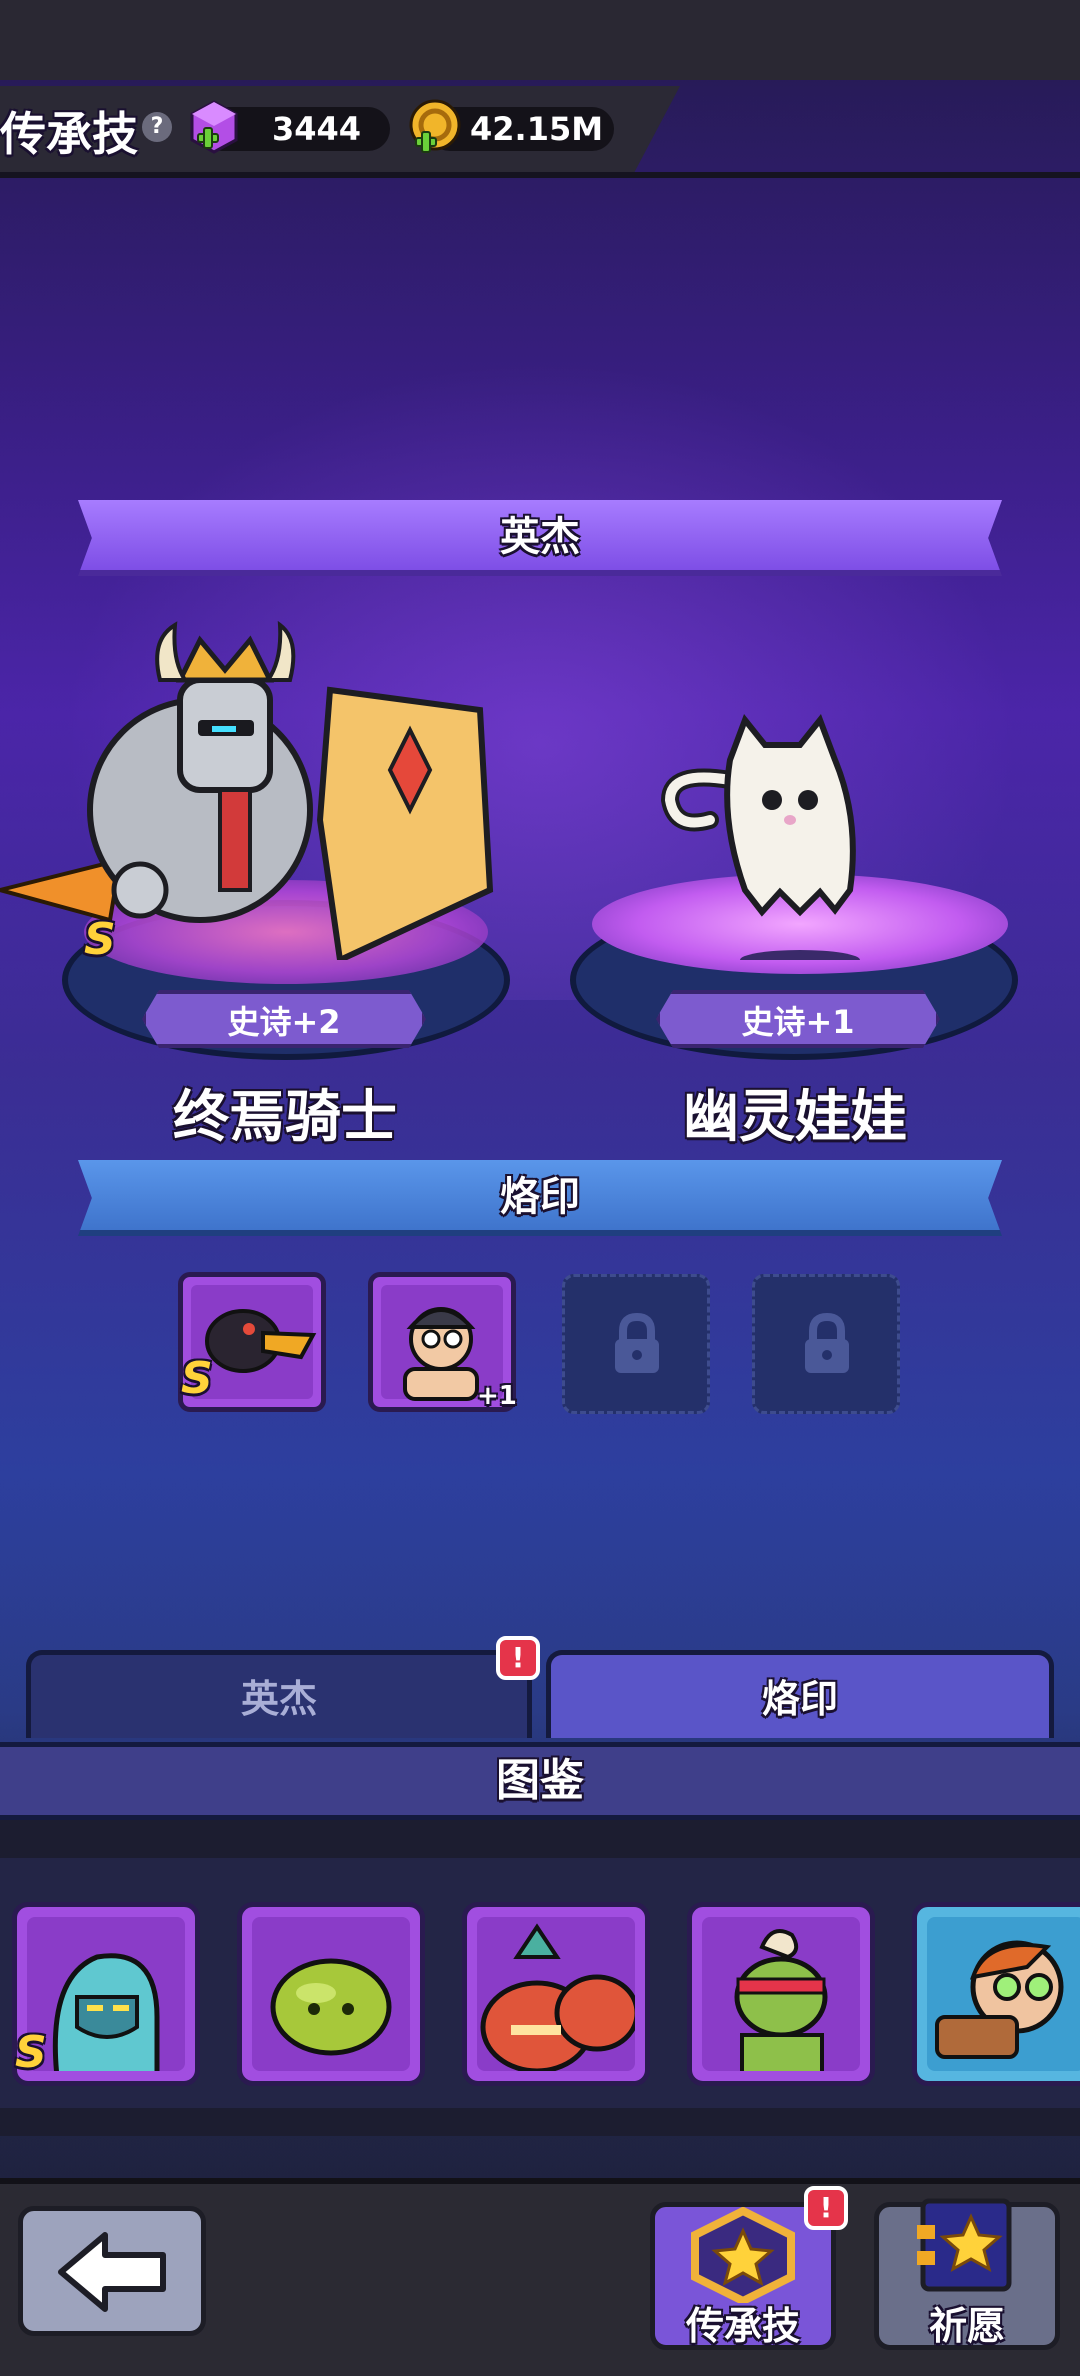  I want to click on tab-heroes: 英杰, so click(279, 1694).